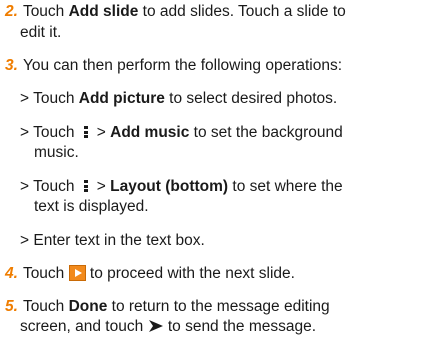 This screenshot has width=427, height=340. Describe the element at coordinates (11, 306) in the screenshot. I see `step-5-number: 5.` at that location.